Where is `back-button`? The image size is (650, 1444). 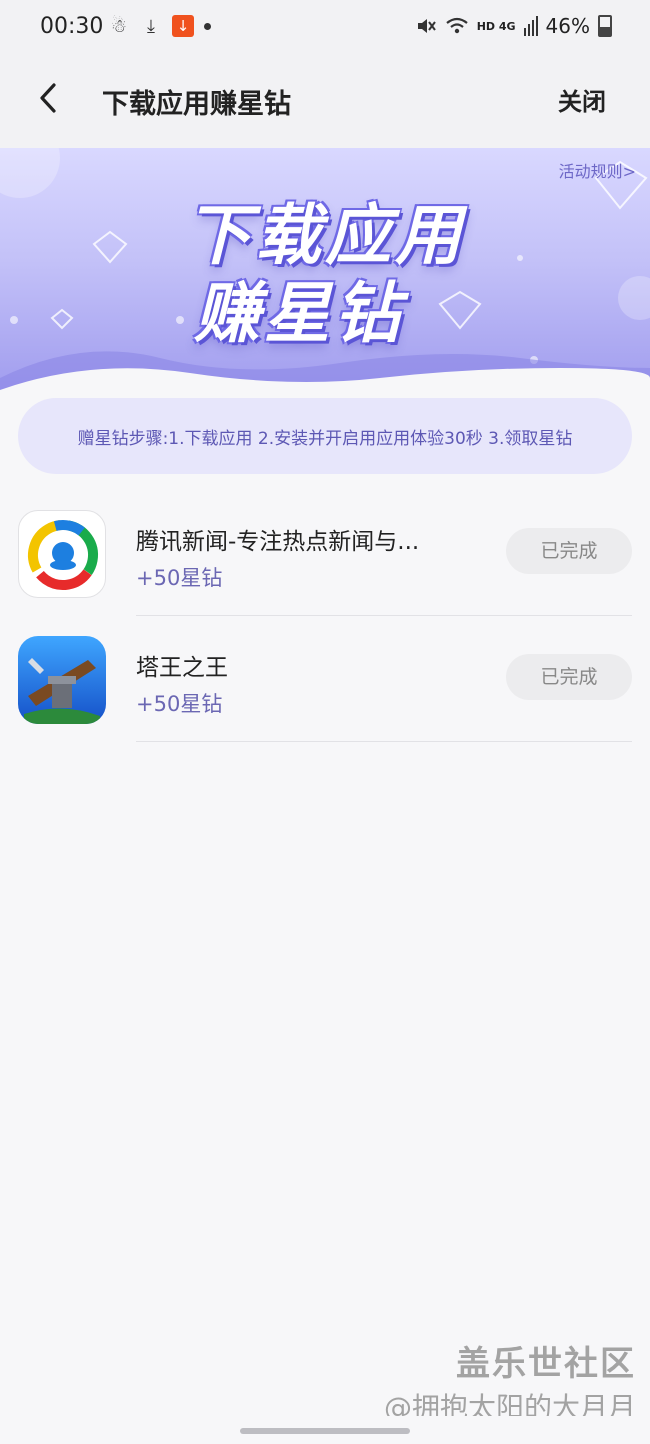
back-button is located at coordinates (48, 98).